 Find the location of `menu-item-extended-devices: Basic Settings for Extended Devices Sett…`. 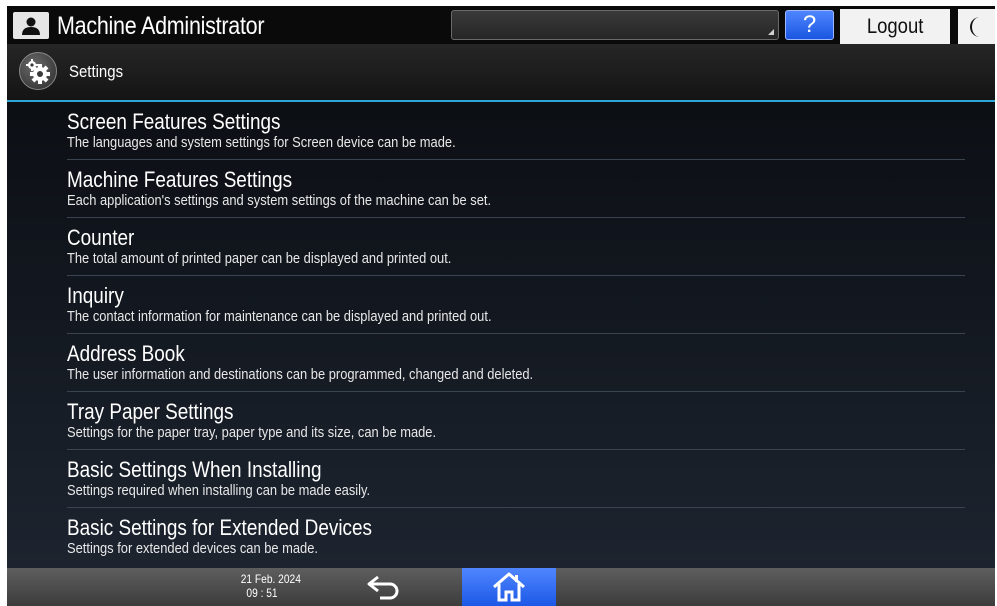

menu-item-extended-devices: Basic Settings for Extended Devices Sett… is located at coordinates (516, 537).